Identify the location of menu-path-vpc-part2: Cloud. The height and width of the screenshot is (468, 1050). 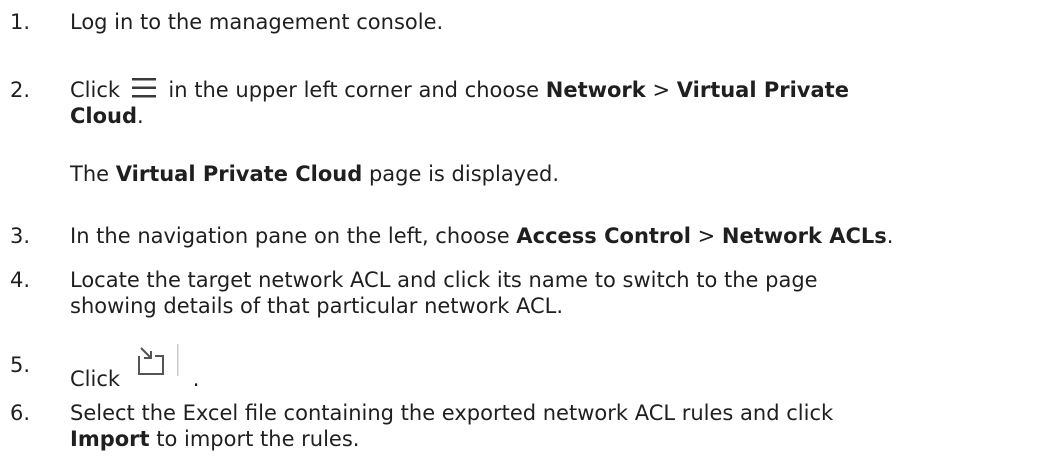
(104, 116).